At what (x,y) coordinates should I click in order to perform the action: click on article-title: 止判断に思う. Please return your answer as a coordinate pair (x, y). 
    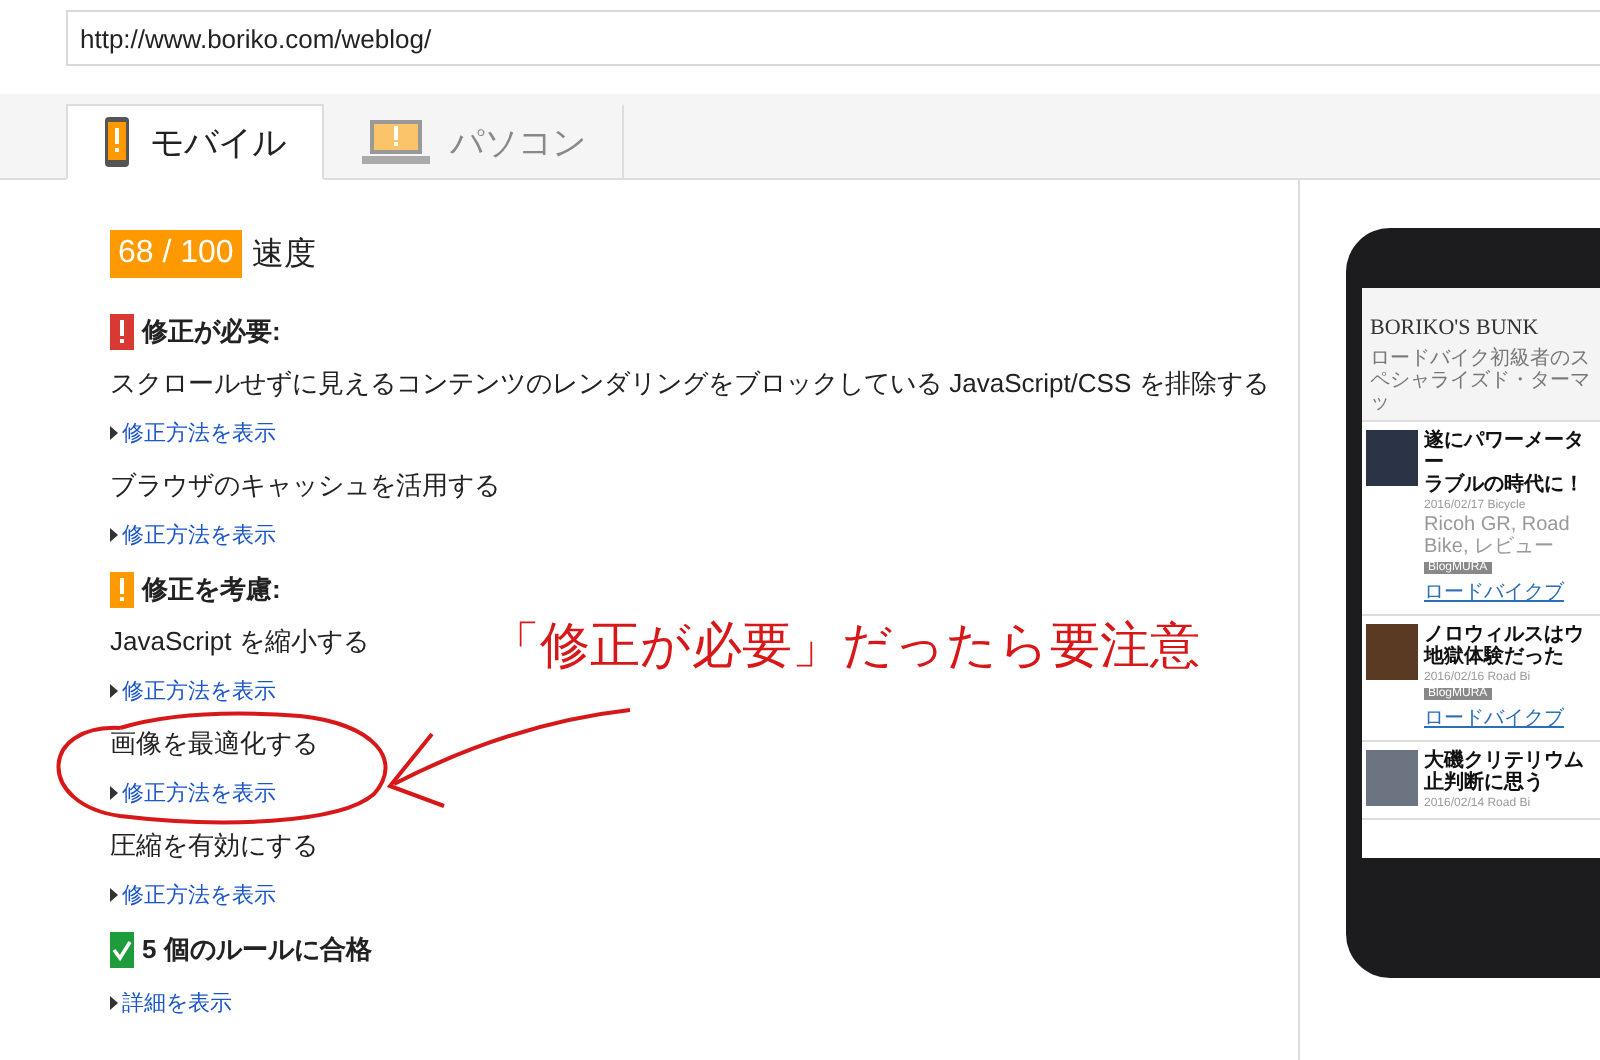
    Looking at the image, I should click on (1511, 783).